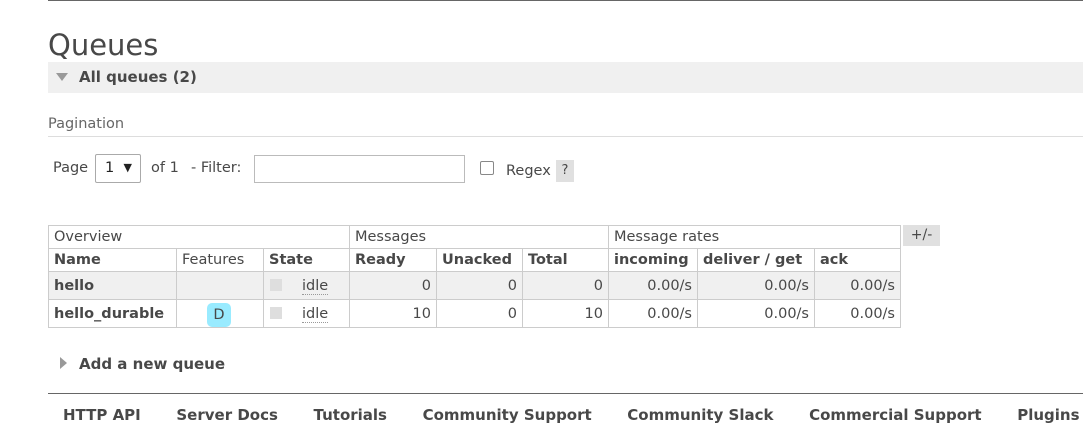 The image size is (1083, 429). I want to click on footer-divider, so click(565, 393).